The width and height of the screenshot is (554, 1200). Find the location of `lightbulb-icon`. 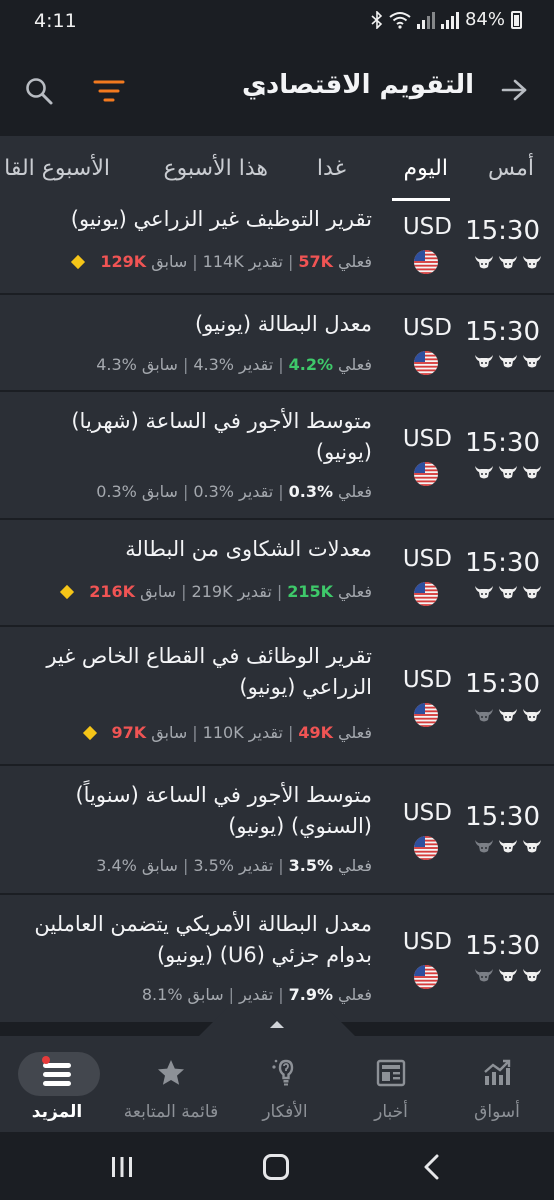

lightbulb-icon is located at coordinates (283, 1072).